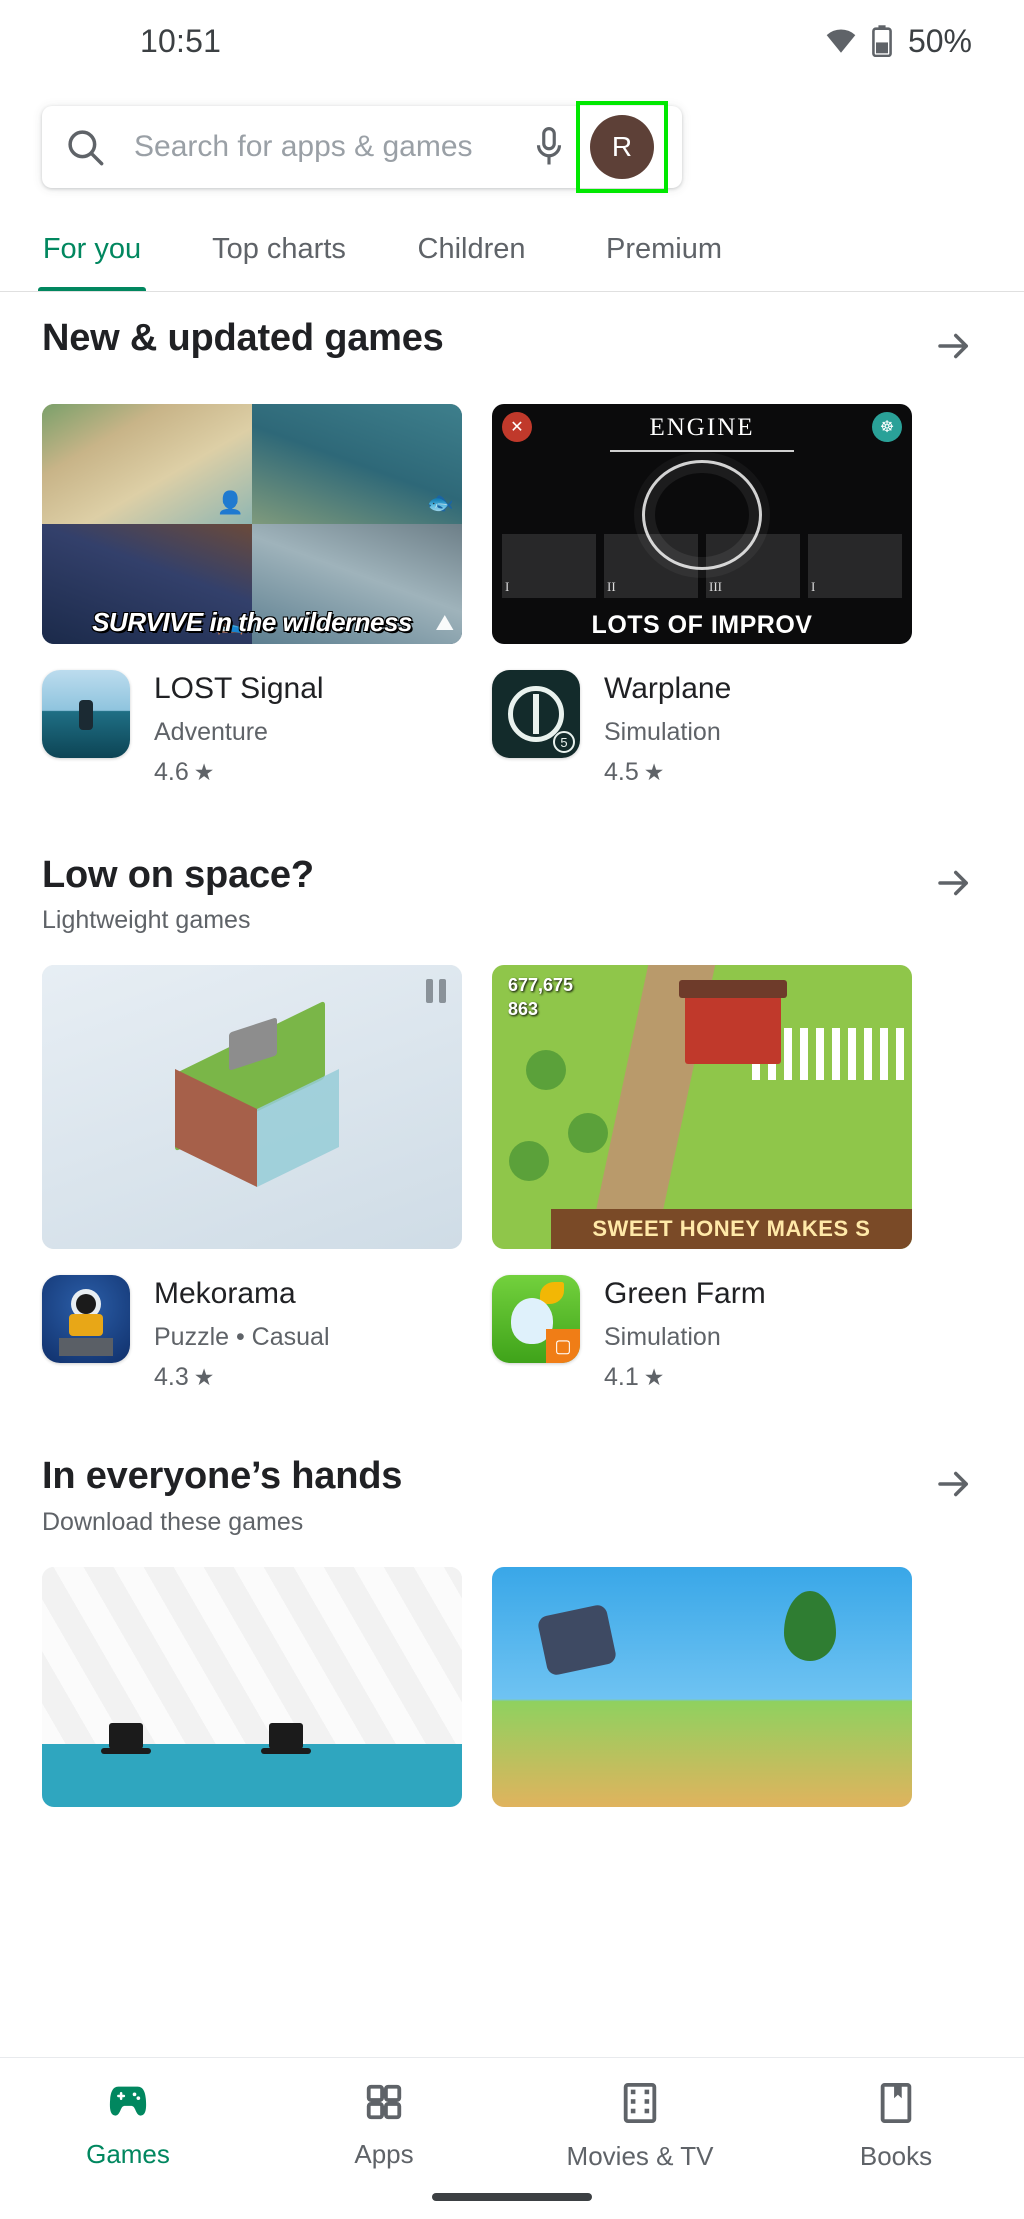 The width and height of the screenshot is (1024, 2219). I want to click on avatar: R, so click(622, 147).